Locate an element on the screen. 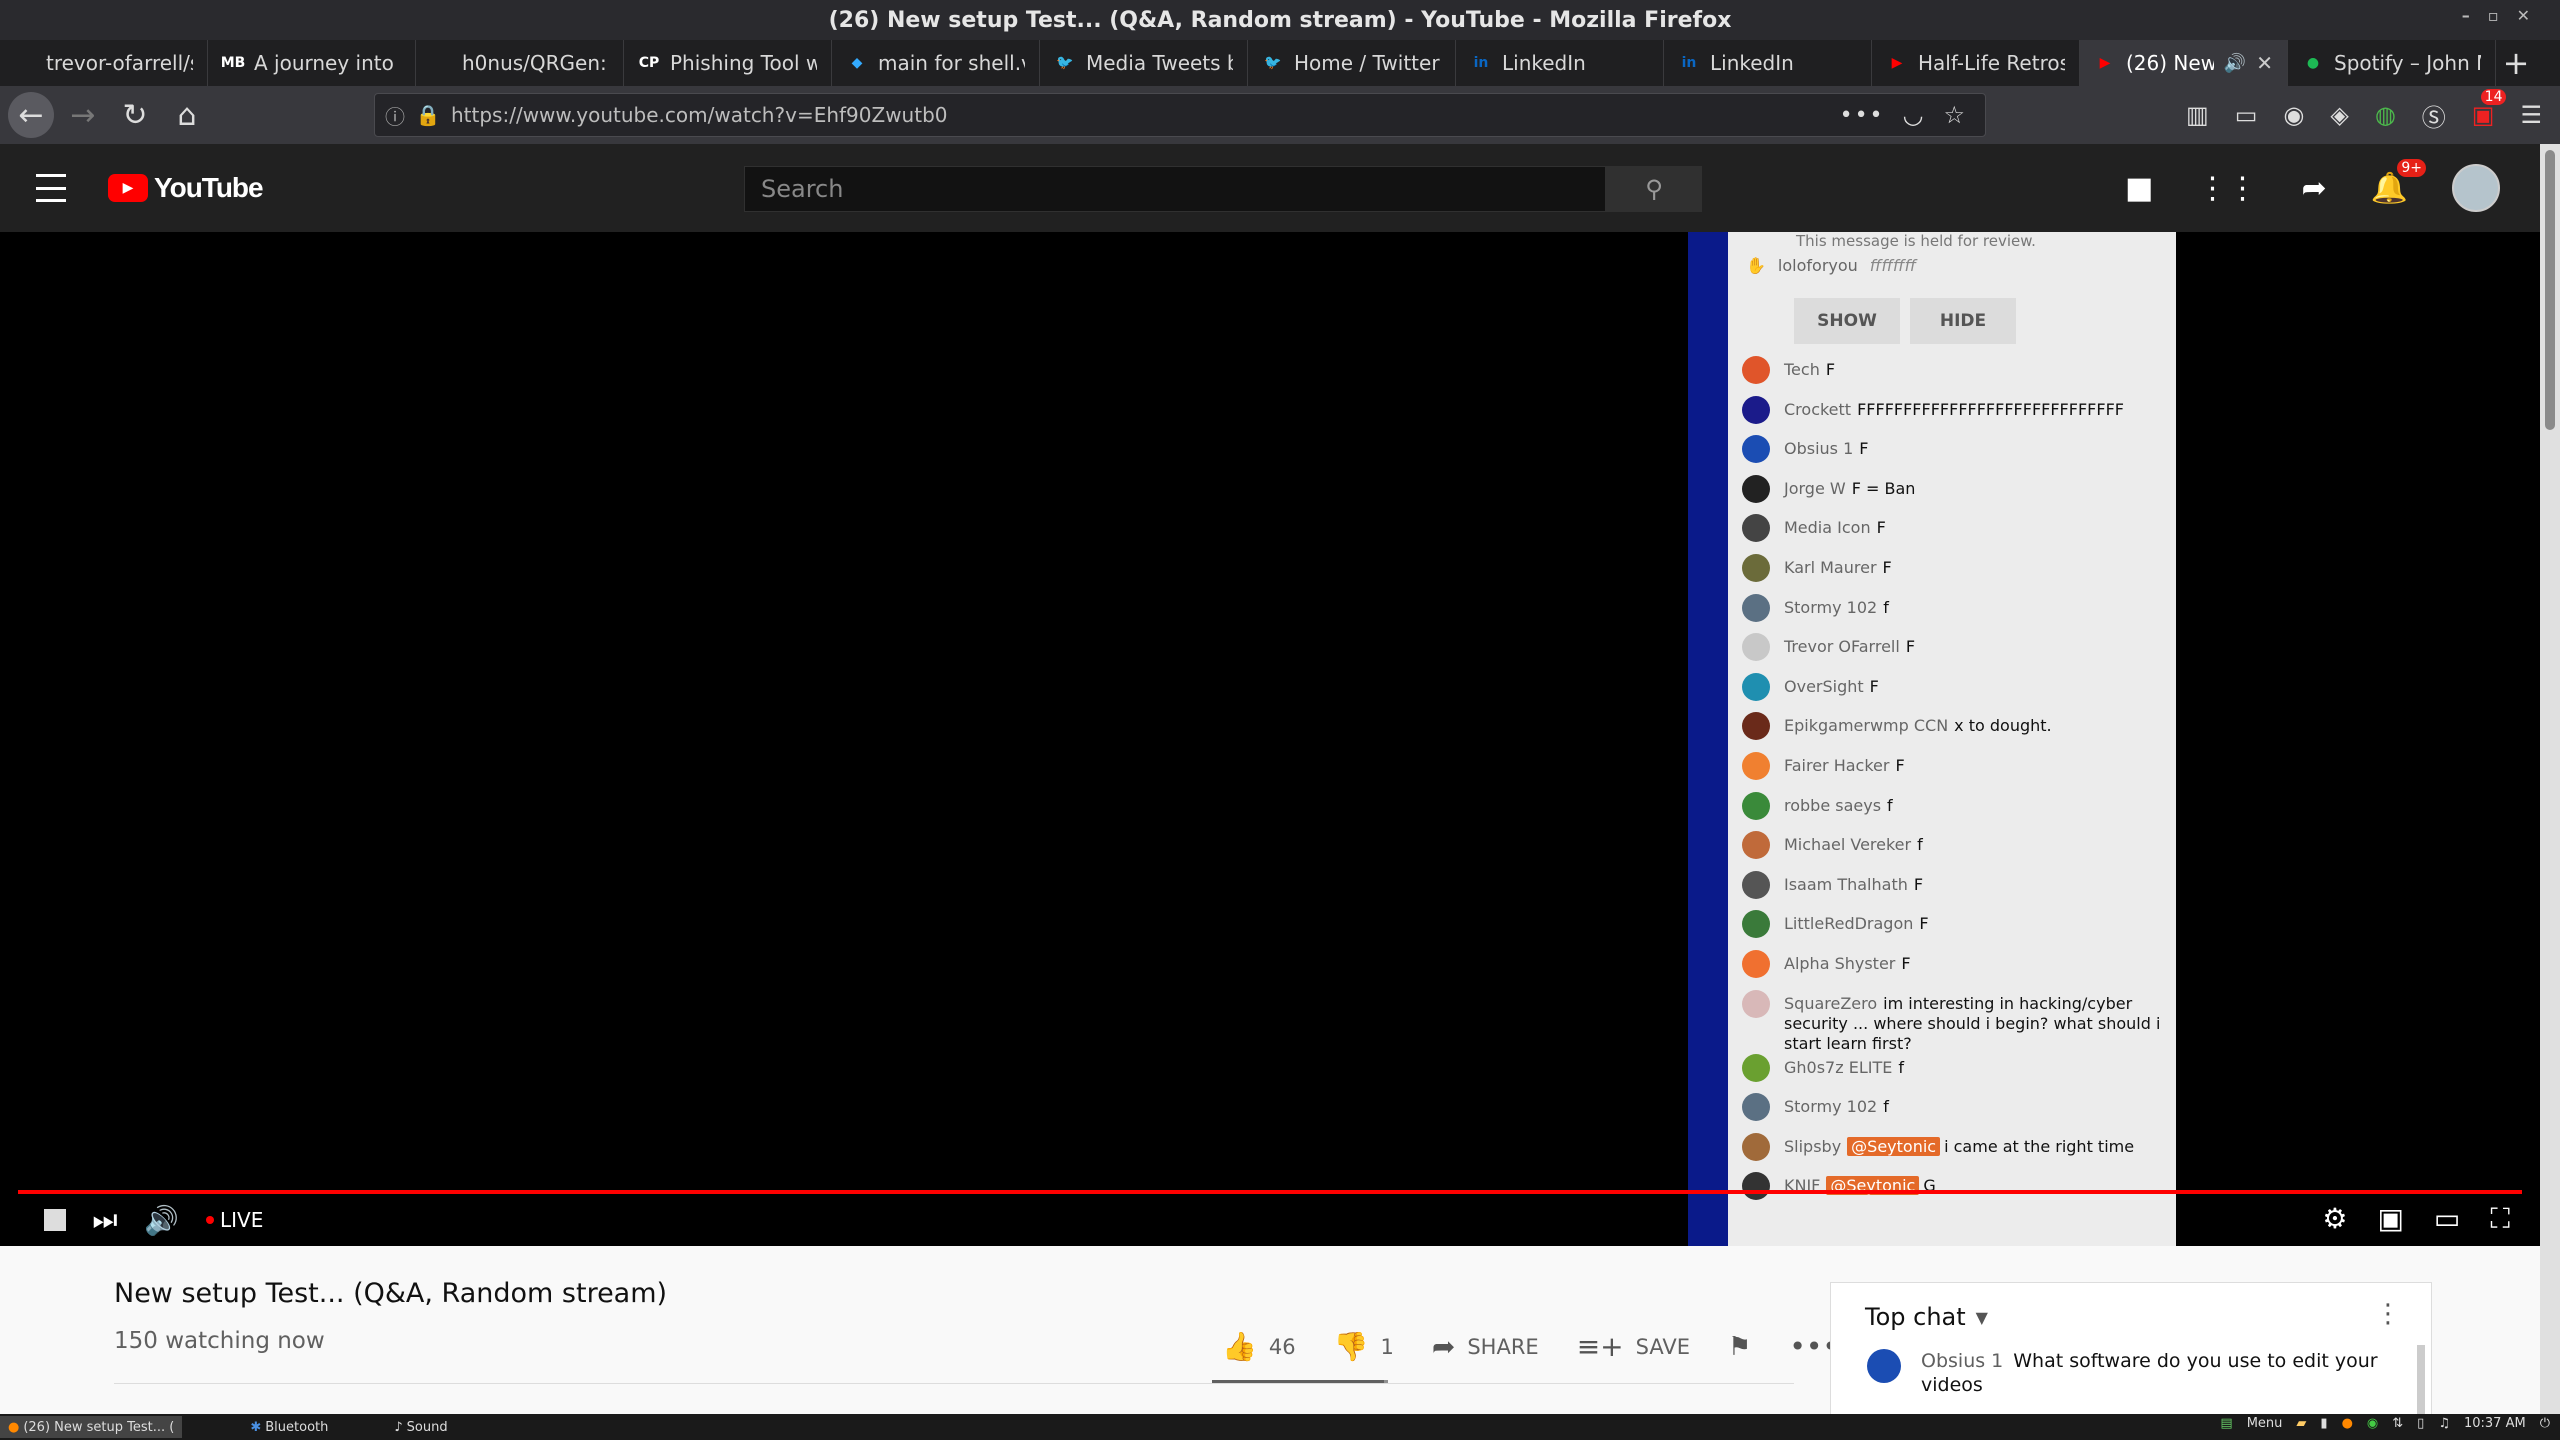 The width and height of the screenshot is (2560, 1440). arrow-left-icon: ← is located at coordinates (31, 115).